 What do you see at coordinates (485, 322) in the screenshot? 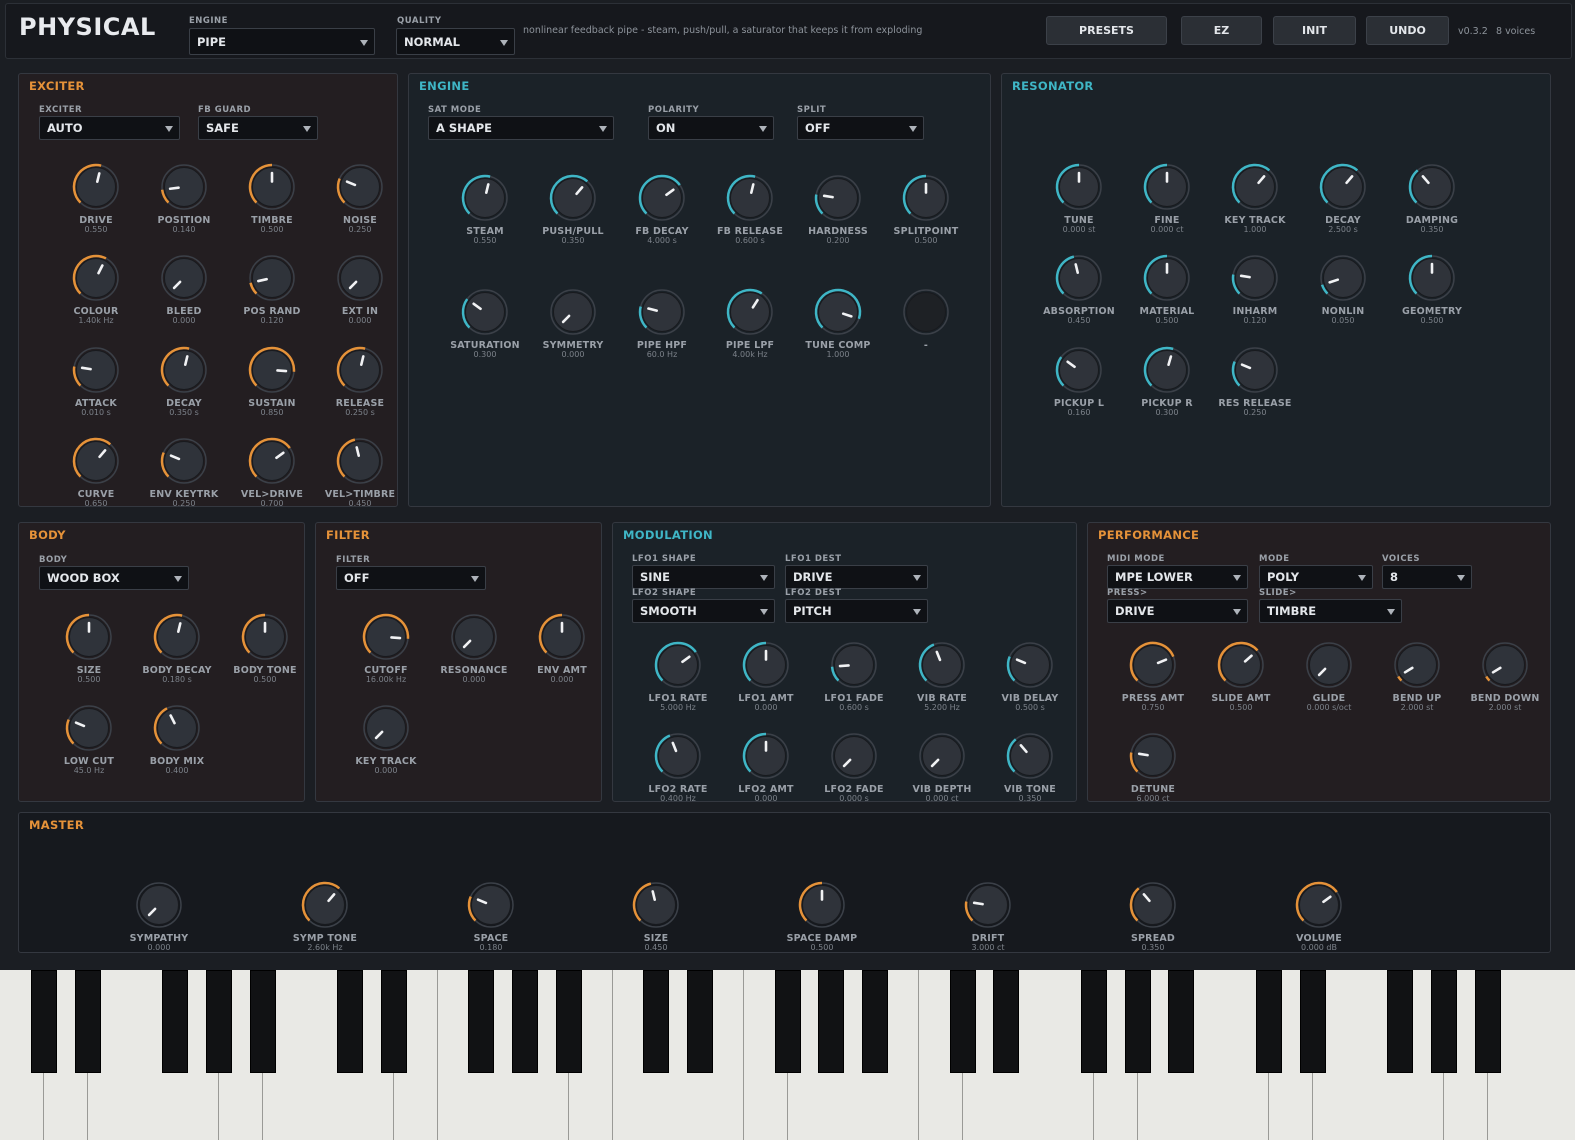
I see `knob-saturation: SATURATION 0.300` at bounding box center [485, 322].